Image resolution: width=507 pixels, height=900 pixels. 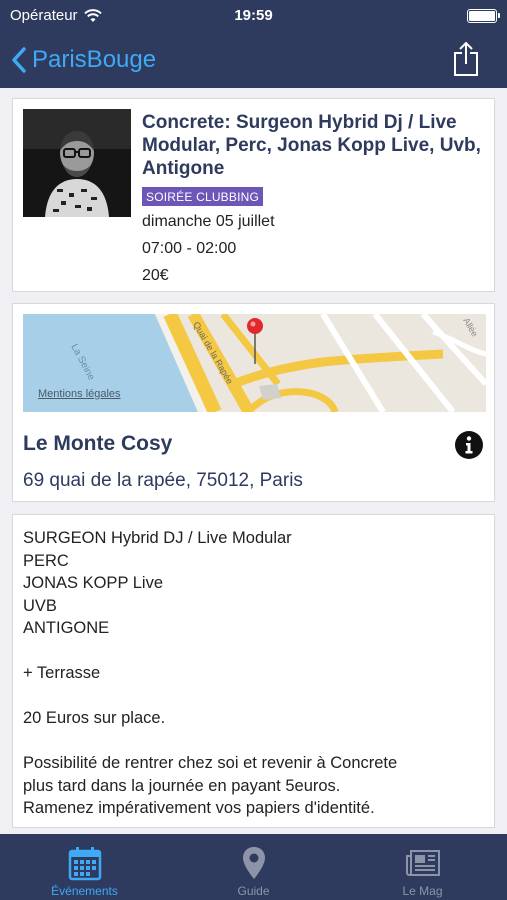 What do you see at coordinates (84, 891) in the screenshot?
I see `tab-label: Événements` at bounding box center [84, 891].